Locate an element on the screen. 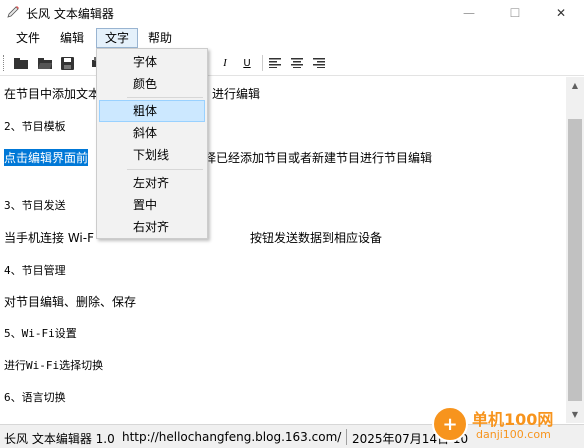 The height and width of the screenshot is (448, 584). toolbar: I U is located at coordinates (292, 63).